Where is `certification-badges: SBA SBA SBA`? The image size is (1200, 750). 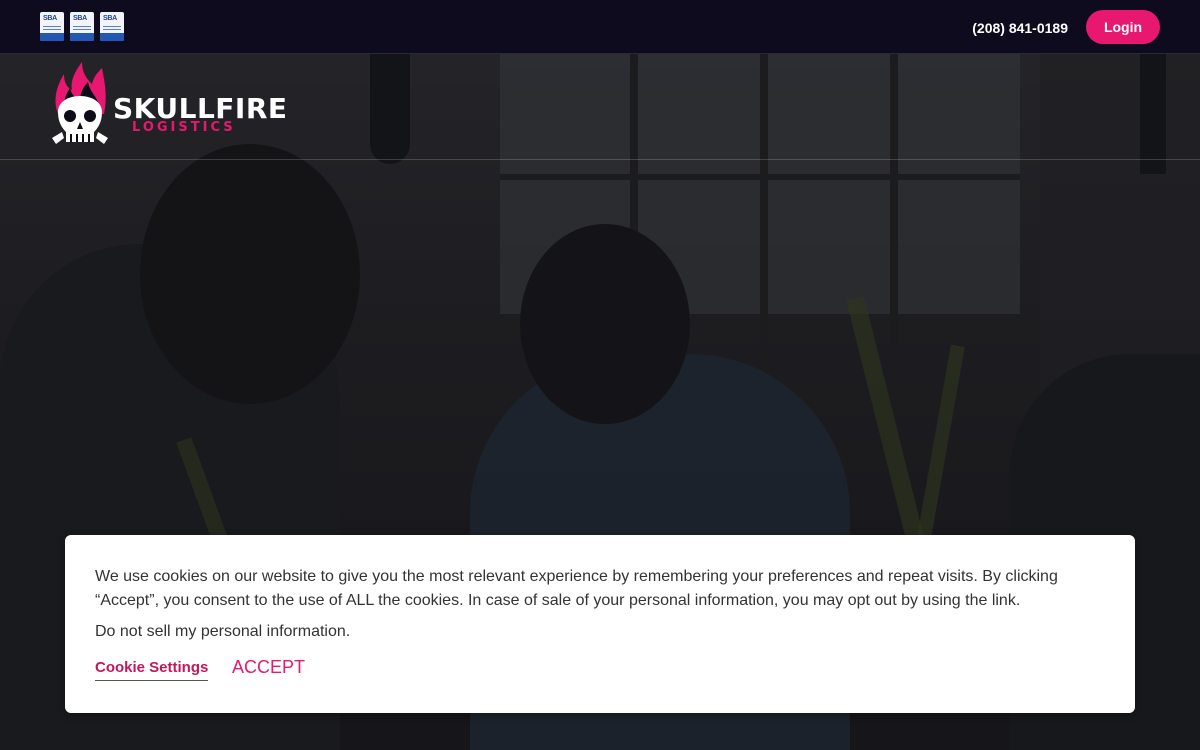
certification-badges: SBA SBA SBA is located at coordinates (82, 26).